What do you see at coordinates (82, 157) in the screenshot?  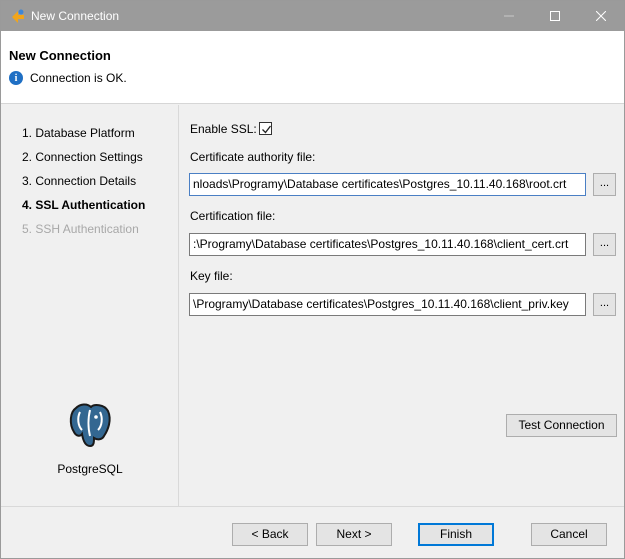 I see `step-connection-settings: 2. Connection Settings` at bounding box center [82, 157].